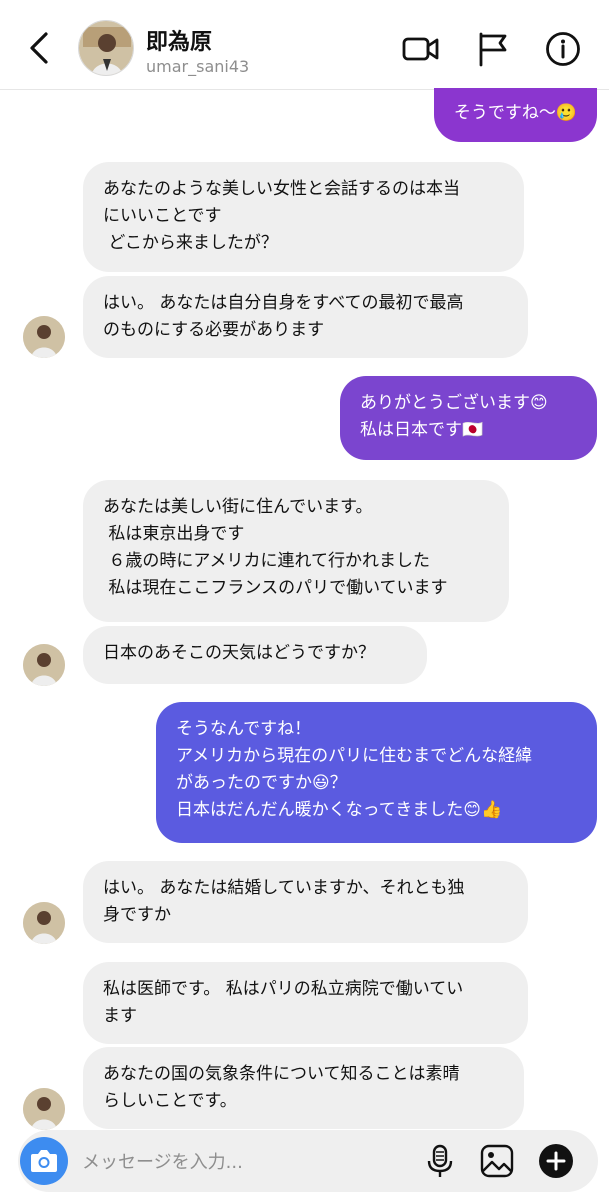 Image resolution: width=609 pixels, height=1200 pixels. Describe the element at coordinates (305, 902) in the screenshot. I see `message-incoming: はい。 あなたは結婚していますか、それとも独 身ですか` at that location.